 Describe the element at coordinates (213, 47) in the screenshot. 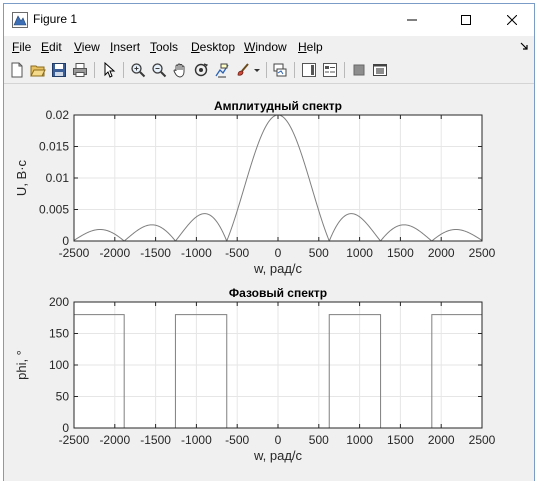

I see `menu-desktop: Desktop` at that location.